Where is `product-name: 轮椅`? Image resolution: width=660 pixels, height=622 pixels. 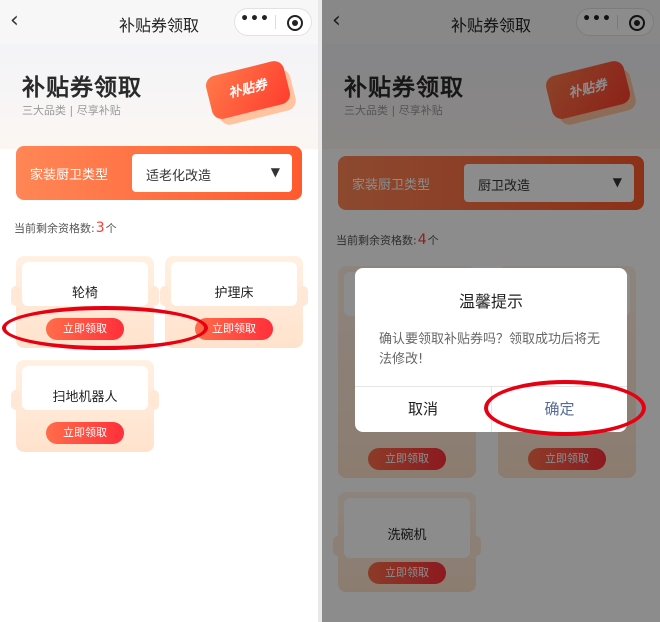
product-name: 轮椅 is located at coordinates (84, 293).